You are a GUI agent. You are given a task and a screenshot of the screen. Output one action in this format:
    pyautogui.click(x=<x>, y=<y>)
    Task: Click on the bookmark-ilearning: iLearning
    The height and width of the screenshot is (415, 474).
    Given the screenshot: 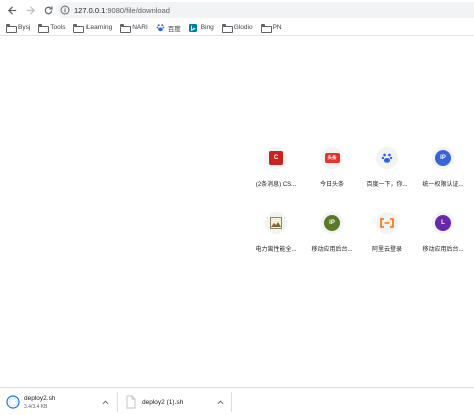 What is the action you would take?
    pyautogui.click(x=93, y=28)
    